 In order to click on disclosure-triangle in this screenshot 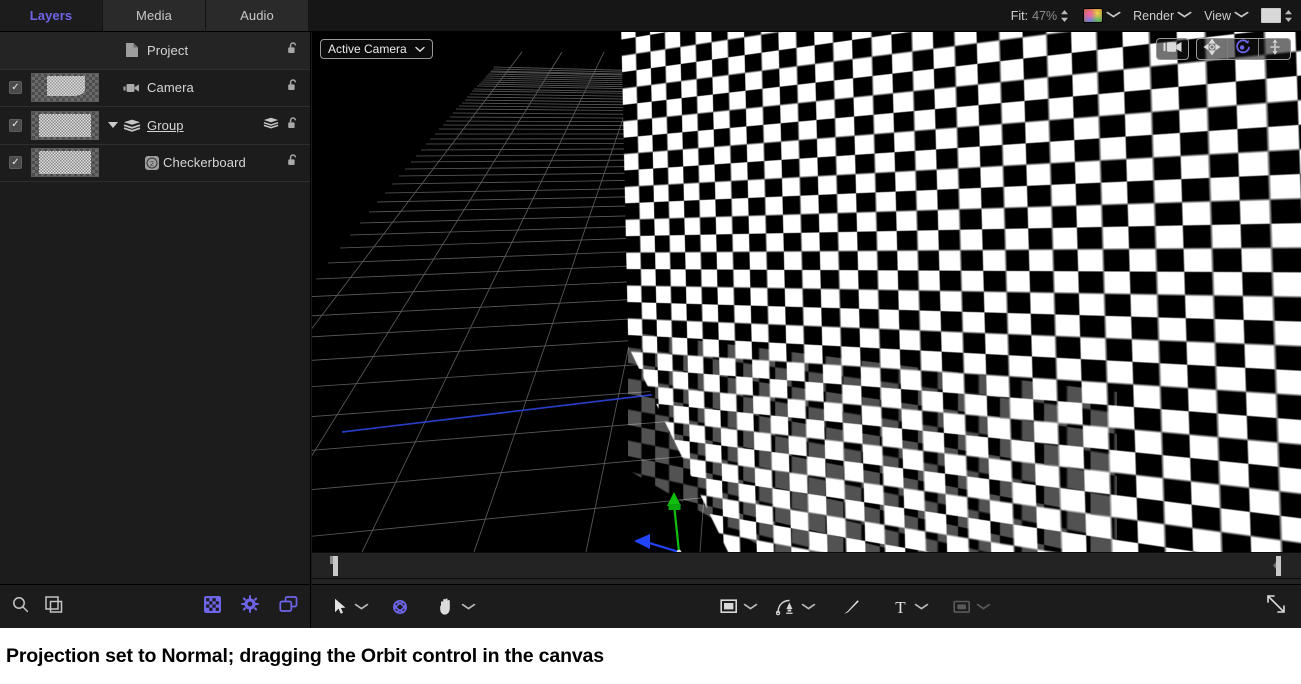, I will do `click(113, 125)`.